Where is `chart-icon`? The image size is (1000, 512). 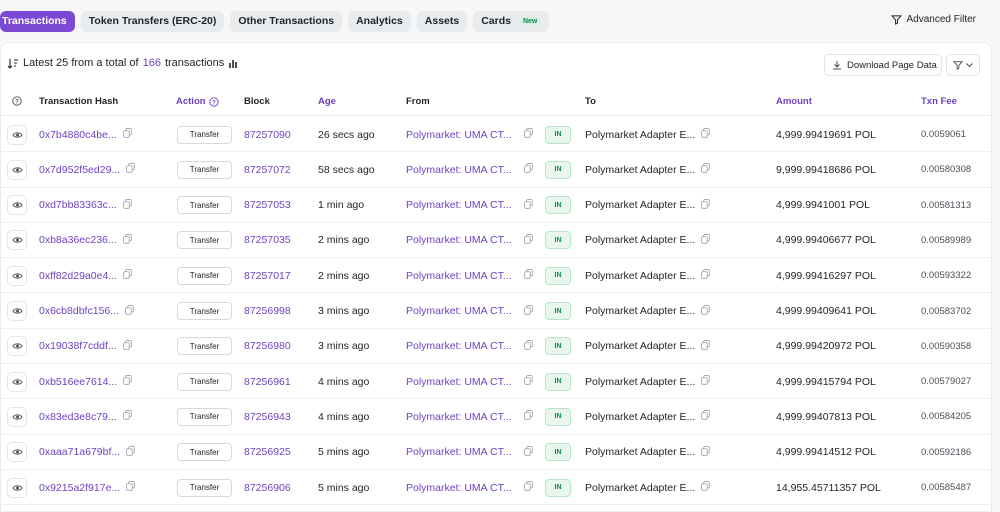 chart-icon is located at coordinates (233, 63).